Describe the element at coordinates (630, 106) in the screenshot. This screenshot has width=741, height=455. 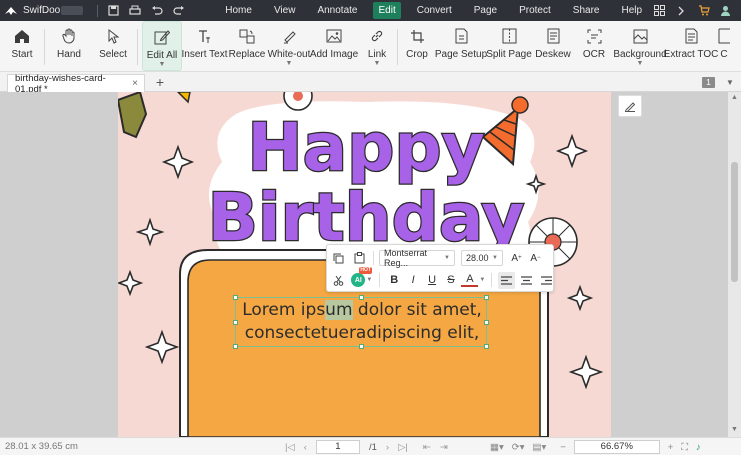
I see `edit-panel-button` at that location.